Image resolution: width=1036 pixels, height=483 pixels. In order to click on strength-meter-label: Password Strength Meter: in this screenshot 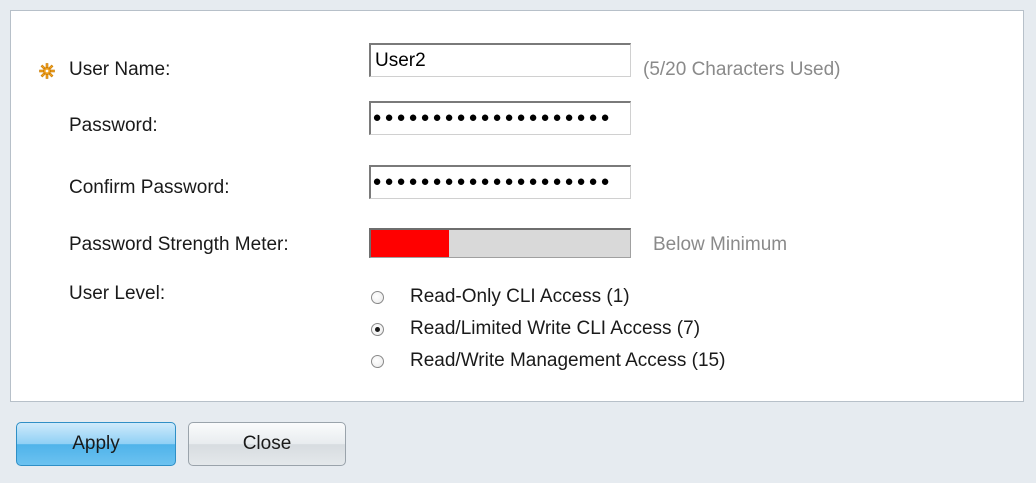, I will do `click(179, 244)`.